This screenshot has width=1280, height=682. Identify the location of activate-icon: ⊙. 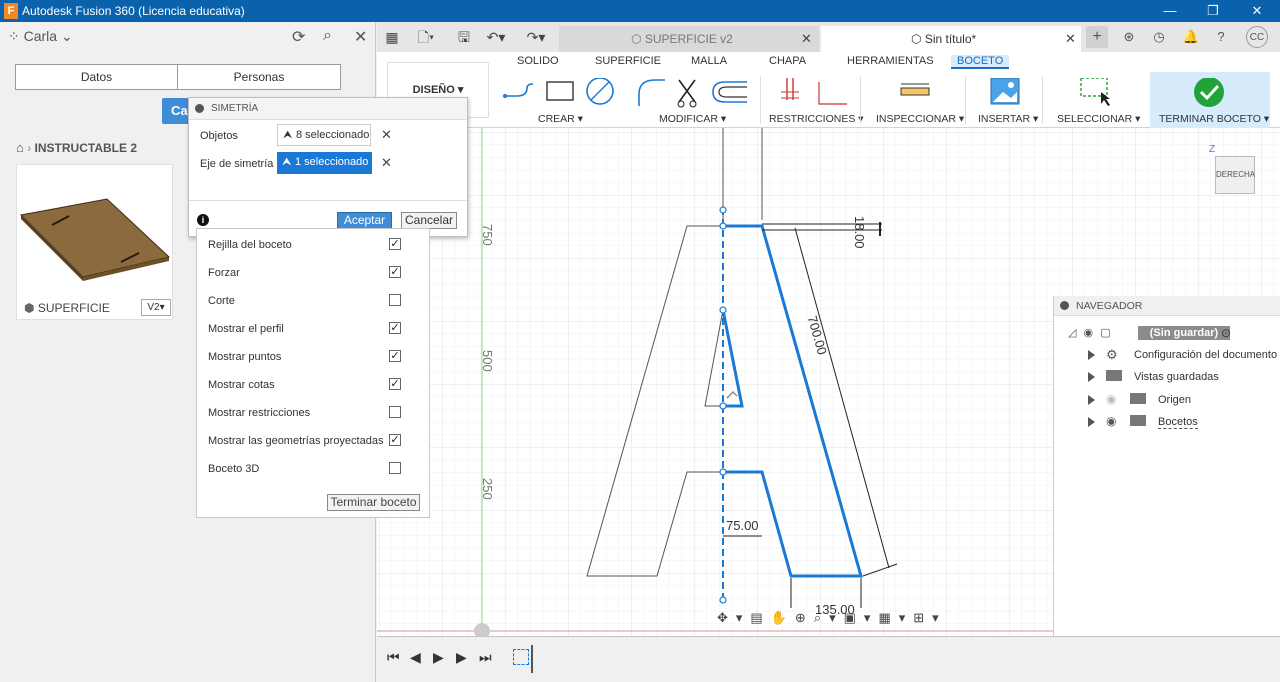
(1226, 333).